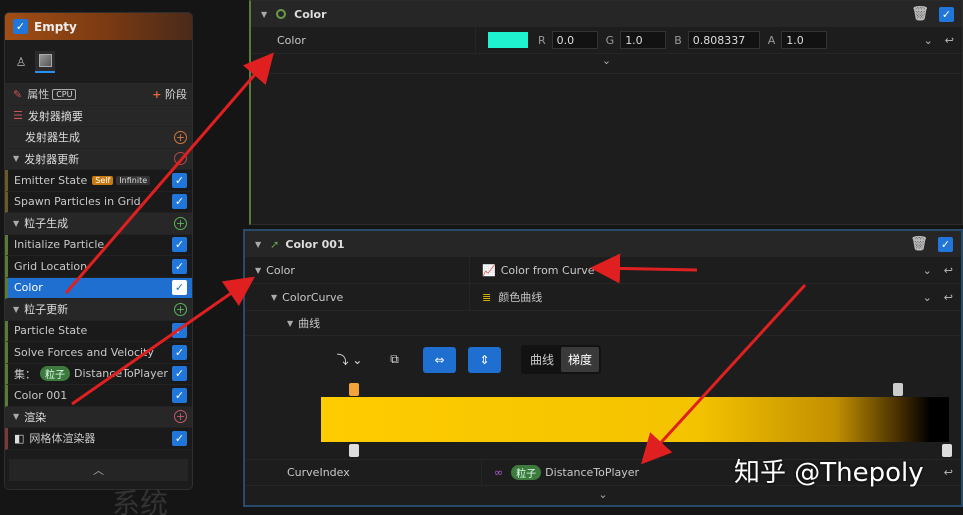 This screenshot has width=963, height=515. What do you see at coordinates (947, 450) in the screenshot?
I see `gradient-stop-color-end` at bounding box center [947, 450].